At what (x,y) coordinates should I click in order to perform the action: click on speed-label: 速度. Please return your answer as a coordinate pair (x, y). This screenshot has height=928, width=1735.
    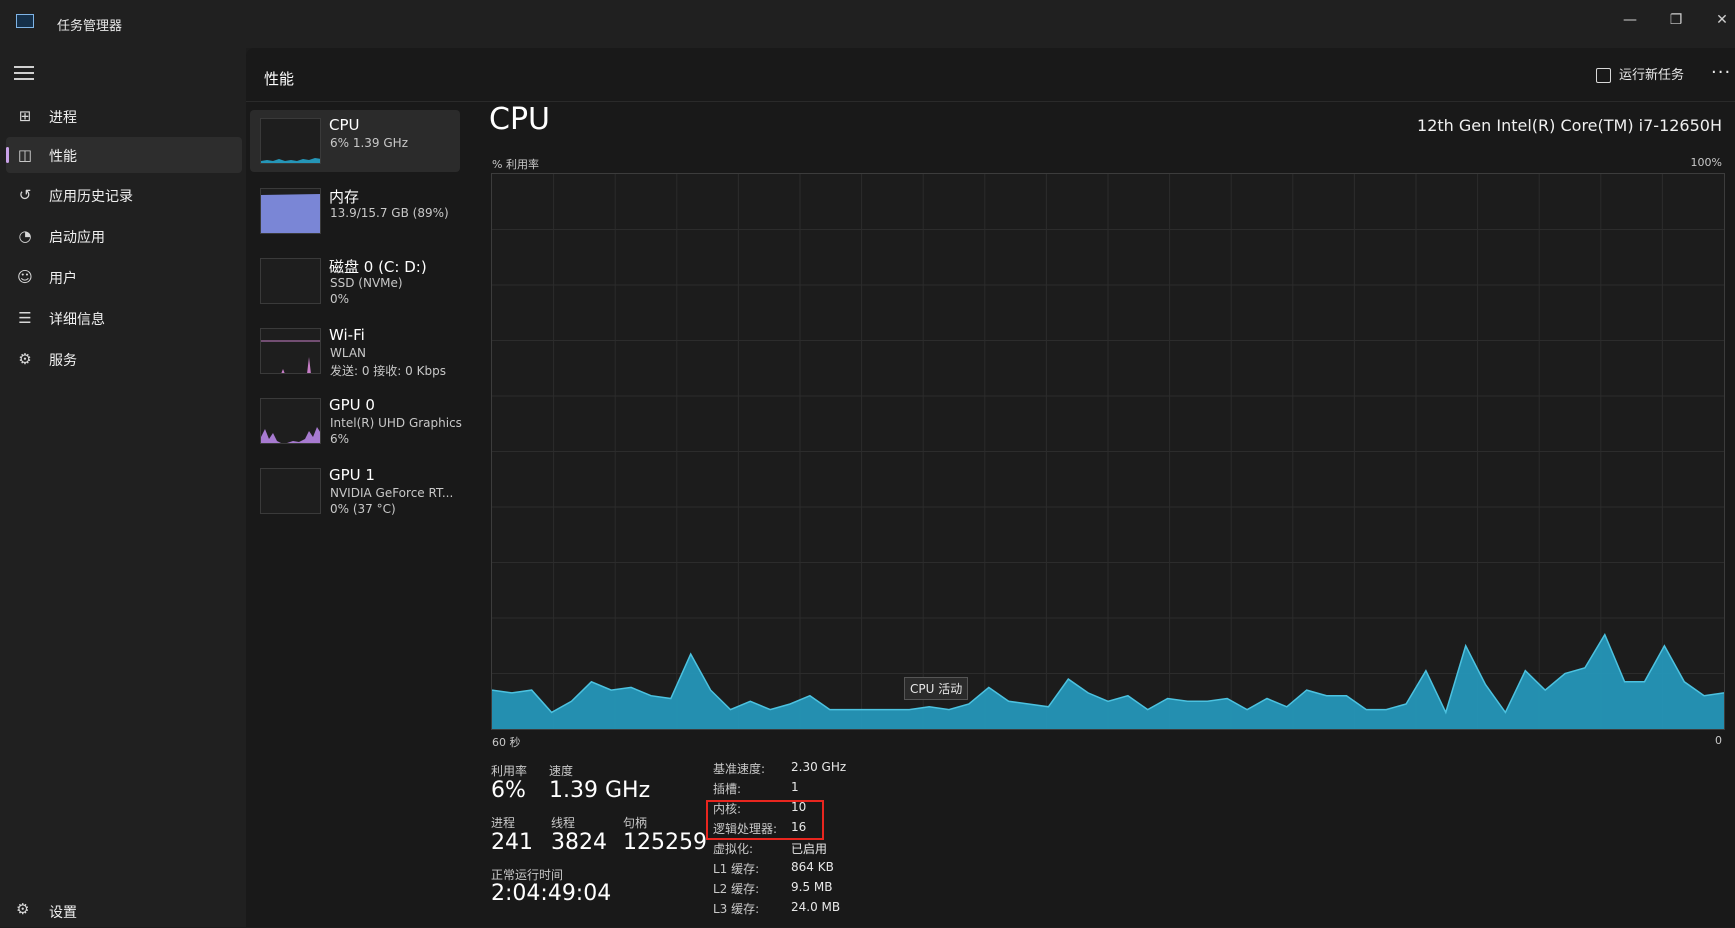
    Looking at the image, I should click on (561, 771).